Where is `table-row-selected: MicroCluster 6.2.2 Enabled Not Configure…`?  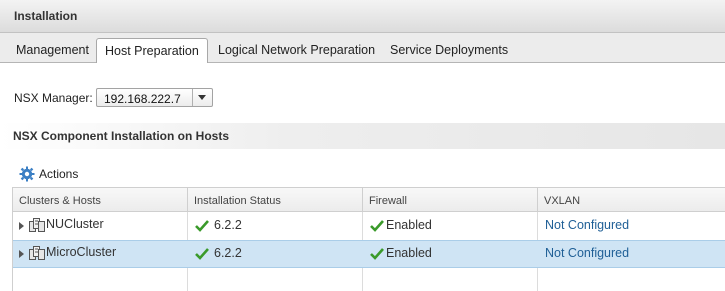
table-row-selected: MicroCluster 6.2.2 Enabled Not Configure… is located at coordinates (369, 254).